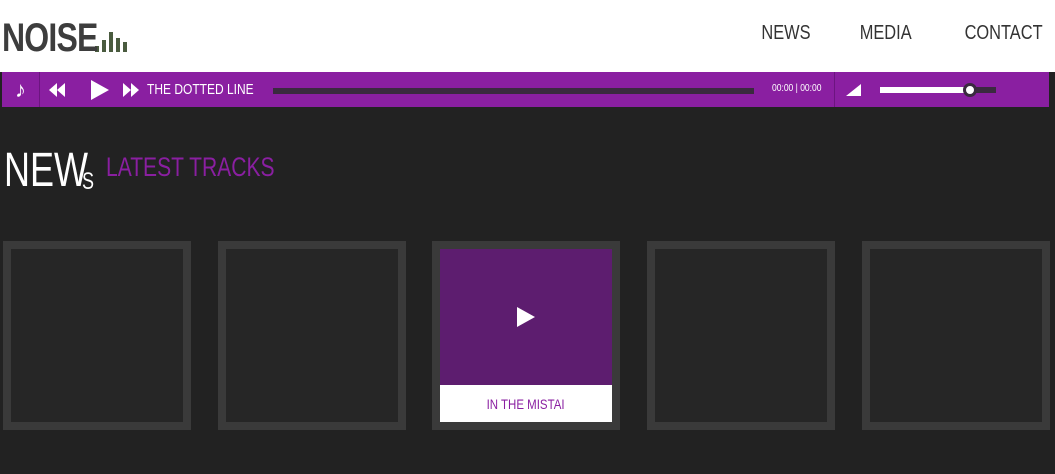 Image resolution: width=1055 pixels, height=474 pixels. Describe the element at coordinates (200, 89) in the screenshot. I see `track-title: THE DOTTED LINE` at that location.